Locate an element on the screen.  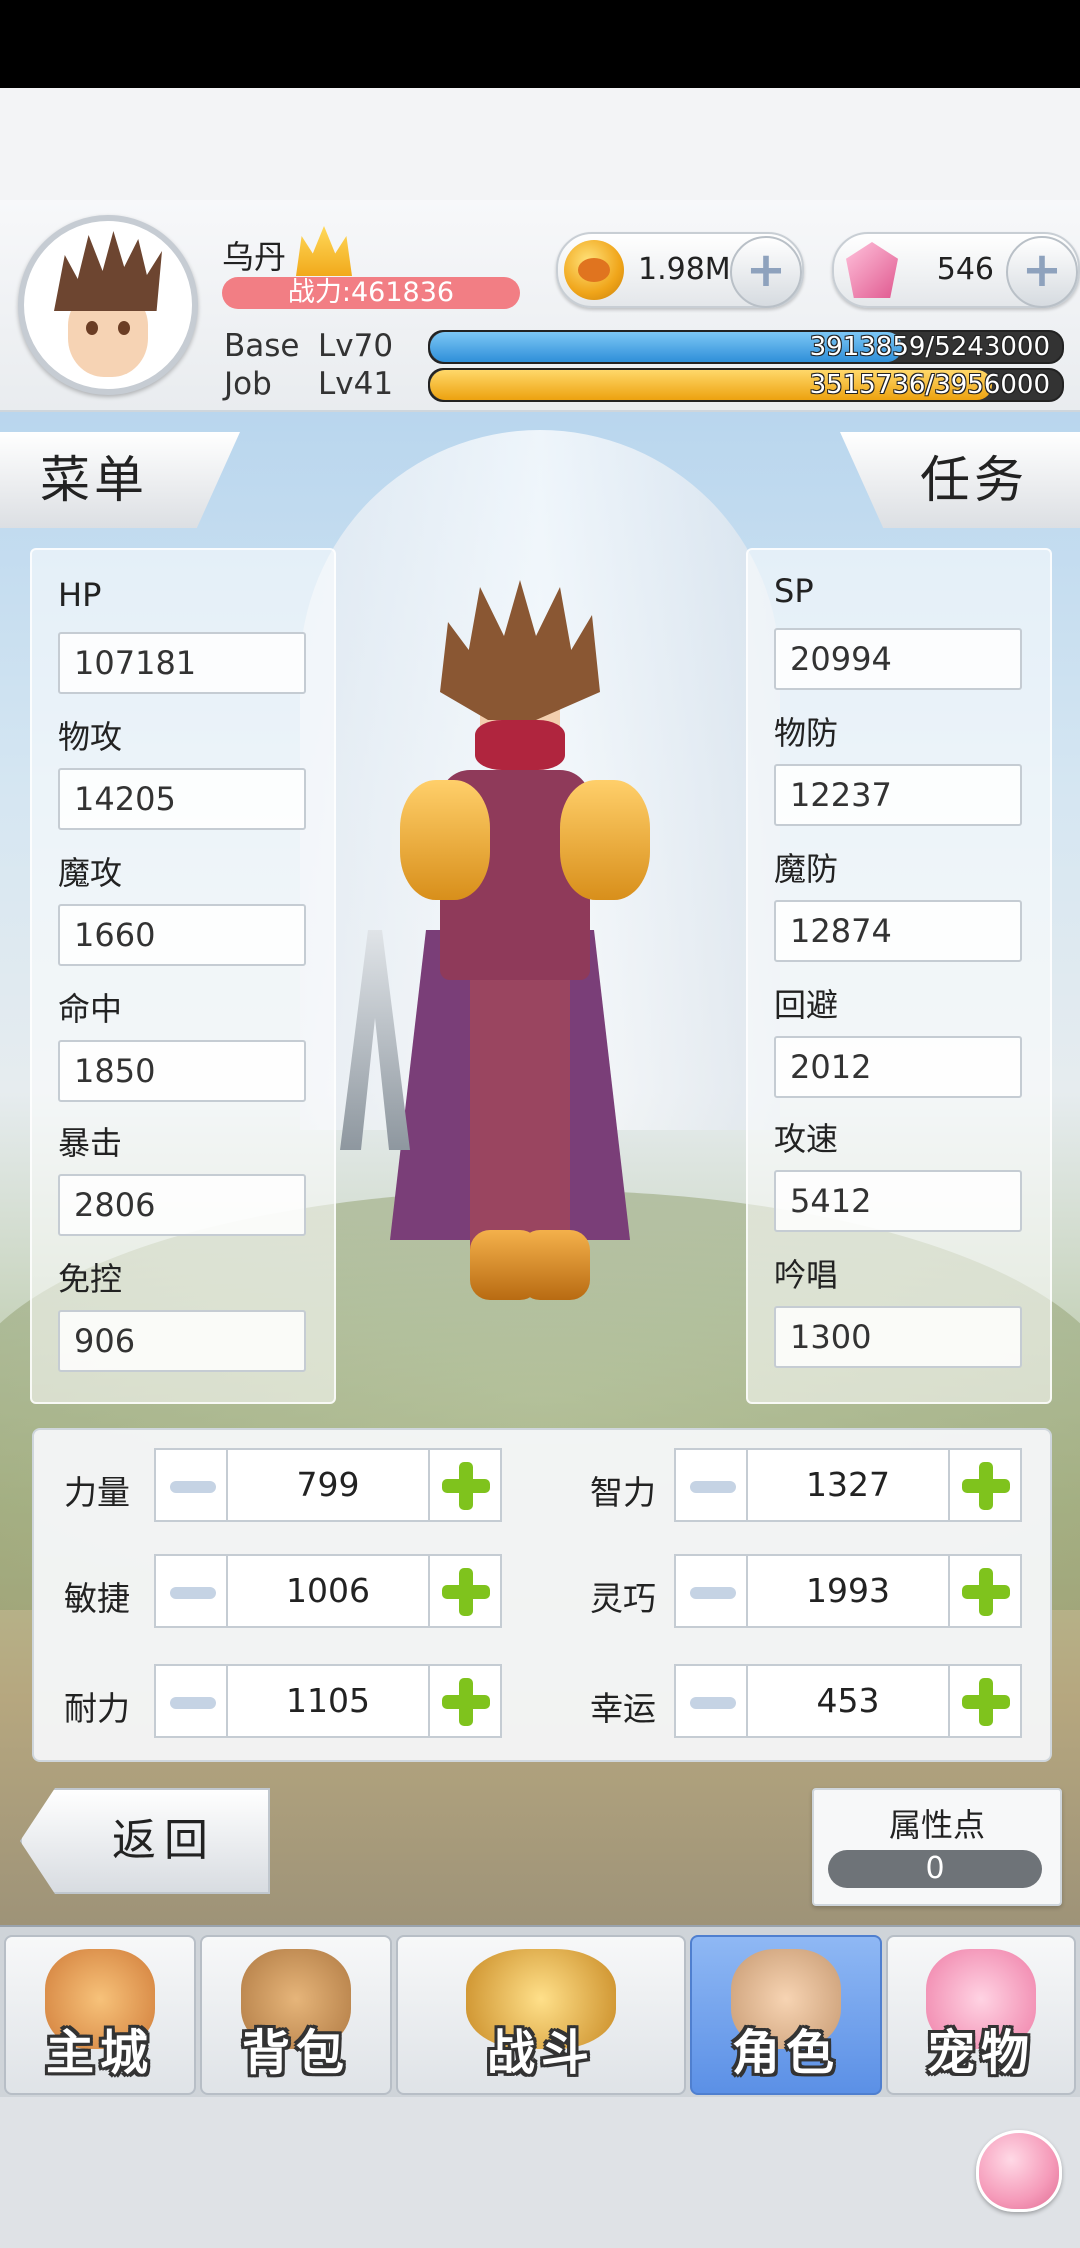
character-model is located at coordinates (510, 940).